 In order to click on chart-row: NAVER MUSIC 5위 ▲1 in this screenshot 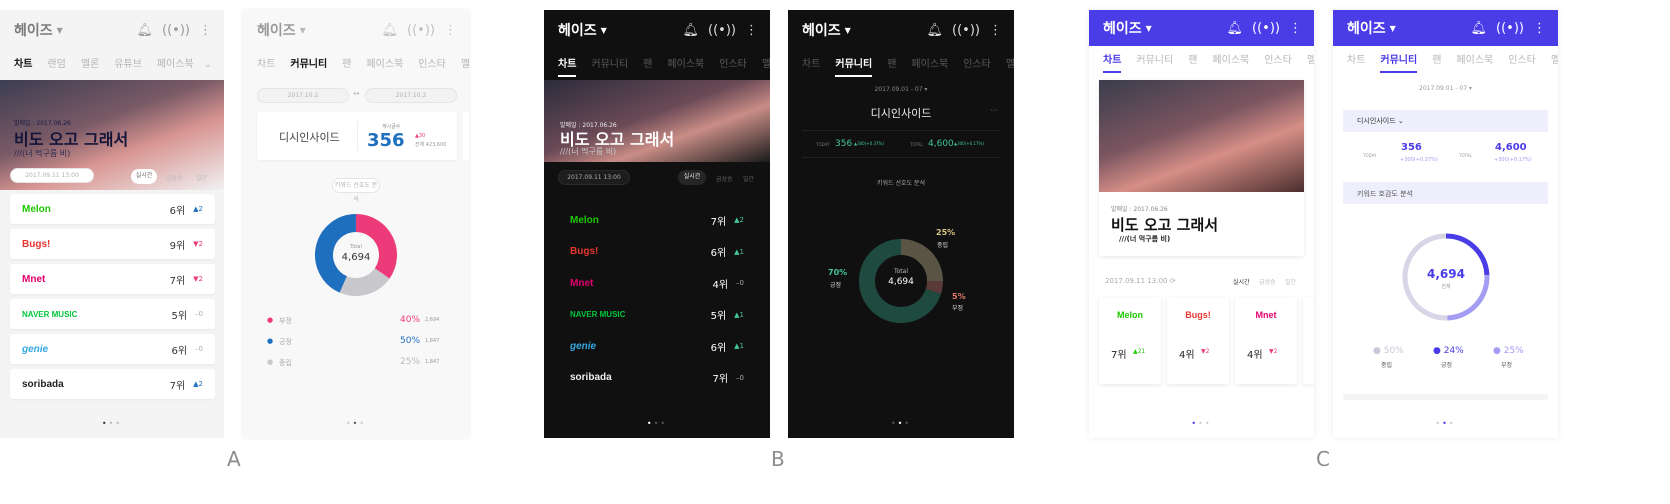, I will do `click(657, 315)`.